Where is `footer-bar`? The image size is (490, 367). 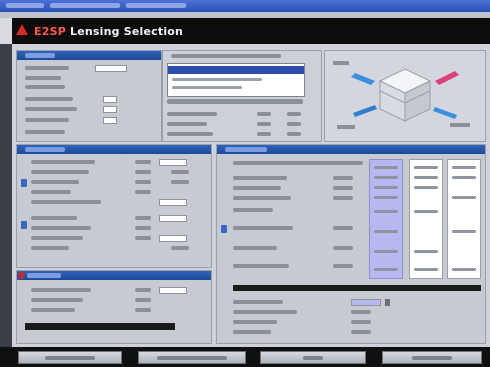 footer-bar is located at coordinates (245, 357).